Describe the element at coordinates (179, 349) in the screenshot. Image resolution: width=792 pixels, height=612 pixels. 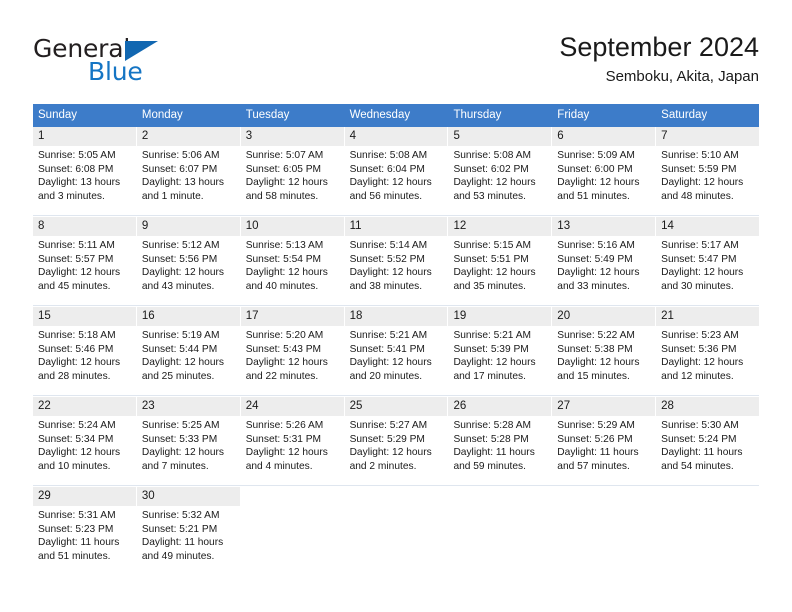
I see `sunset-text: Sunset: 5:44 PM` at that location.